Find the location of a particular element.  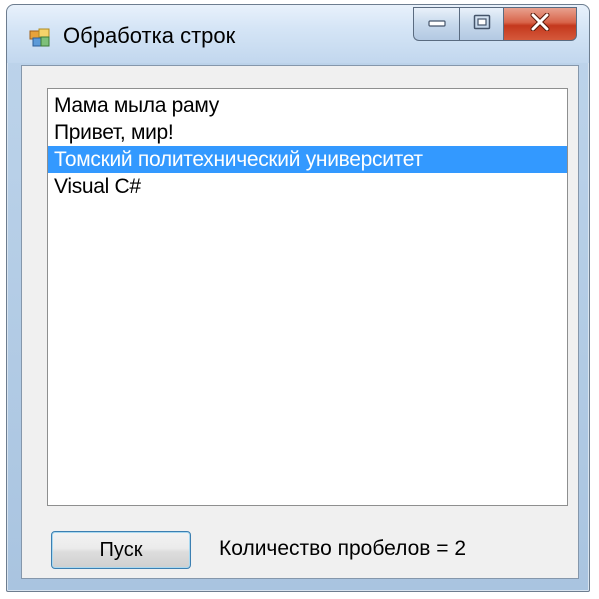

spaces-count-label: Количество пробелов = 2 is located at coordinates (343, 548).